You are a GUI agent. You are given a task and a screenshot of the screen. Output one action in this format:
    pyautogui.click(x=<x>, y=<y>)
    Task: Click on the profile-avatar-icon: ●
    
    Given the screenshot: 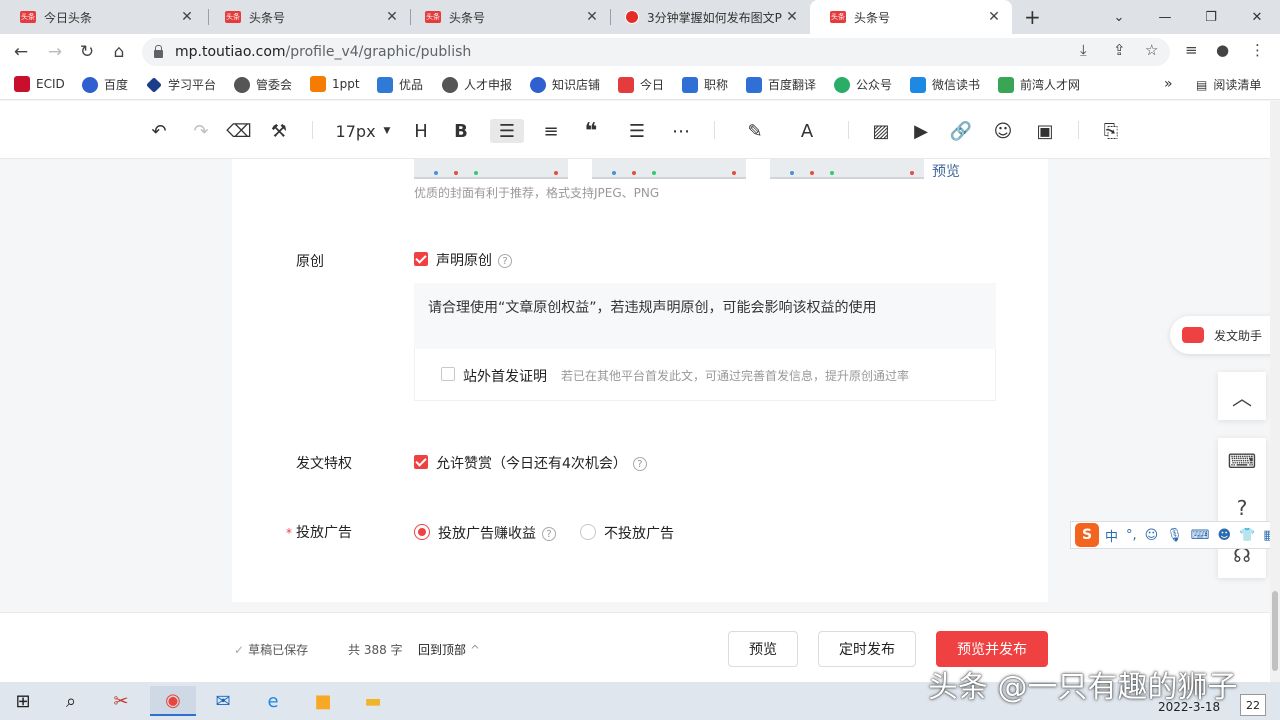 What is the action you would take?
    pyautogui.click(x=1222, y=50)
    